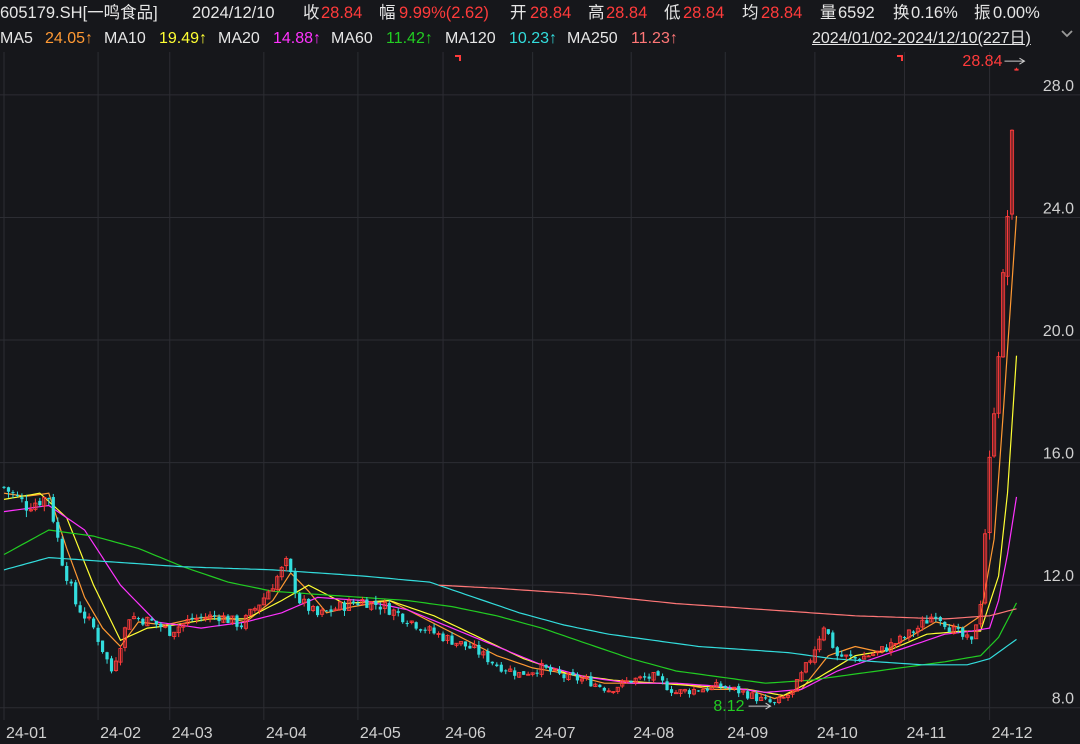  Describe the element at coordinates (555, 733) in the screenshot. I see `x-tick-label: 24-07` at that location.